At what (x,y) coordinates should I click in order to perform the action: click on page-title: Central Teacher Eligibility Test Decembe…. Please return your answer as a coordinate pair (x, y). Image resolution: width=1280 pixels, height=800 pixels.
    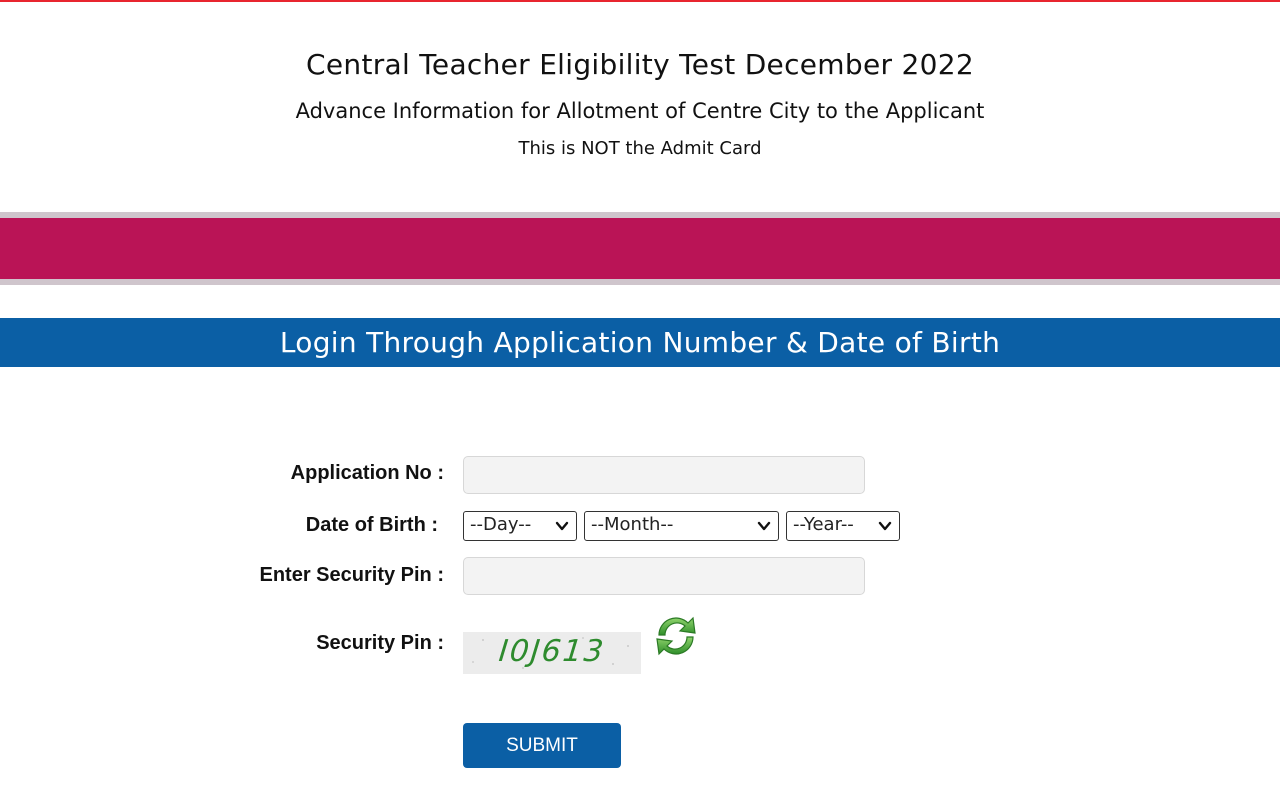
    Looking at the image, I should click on (640, 64).